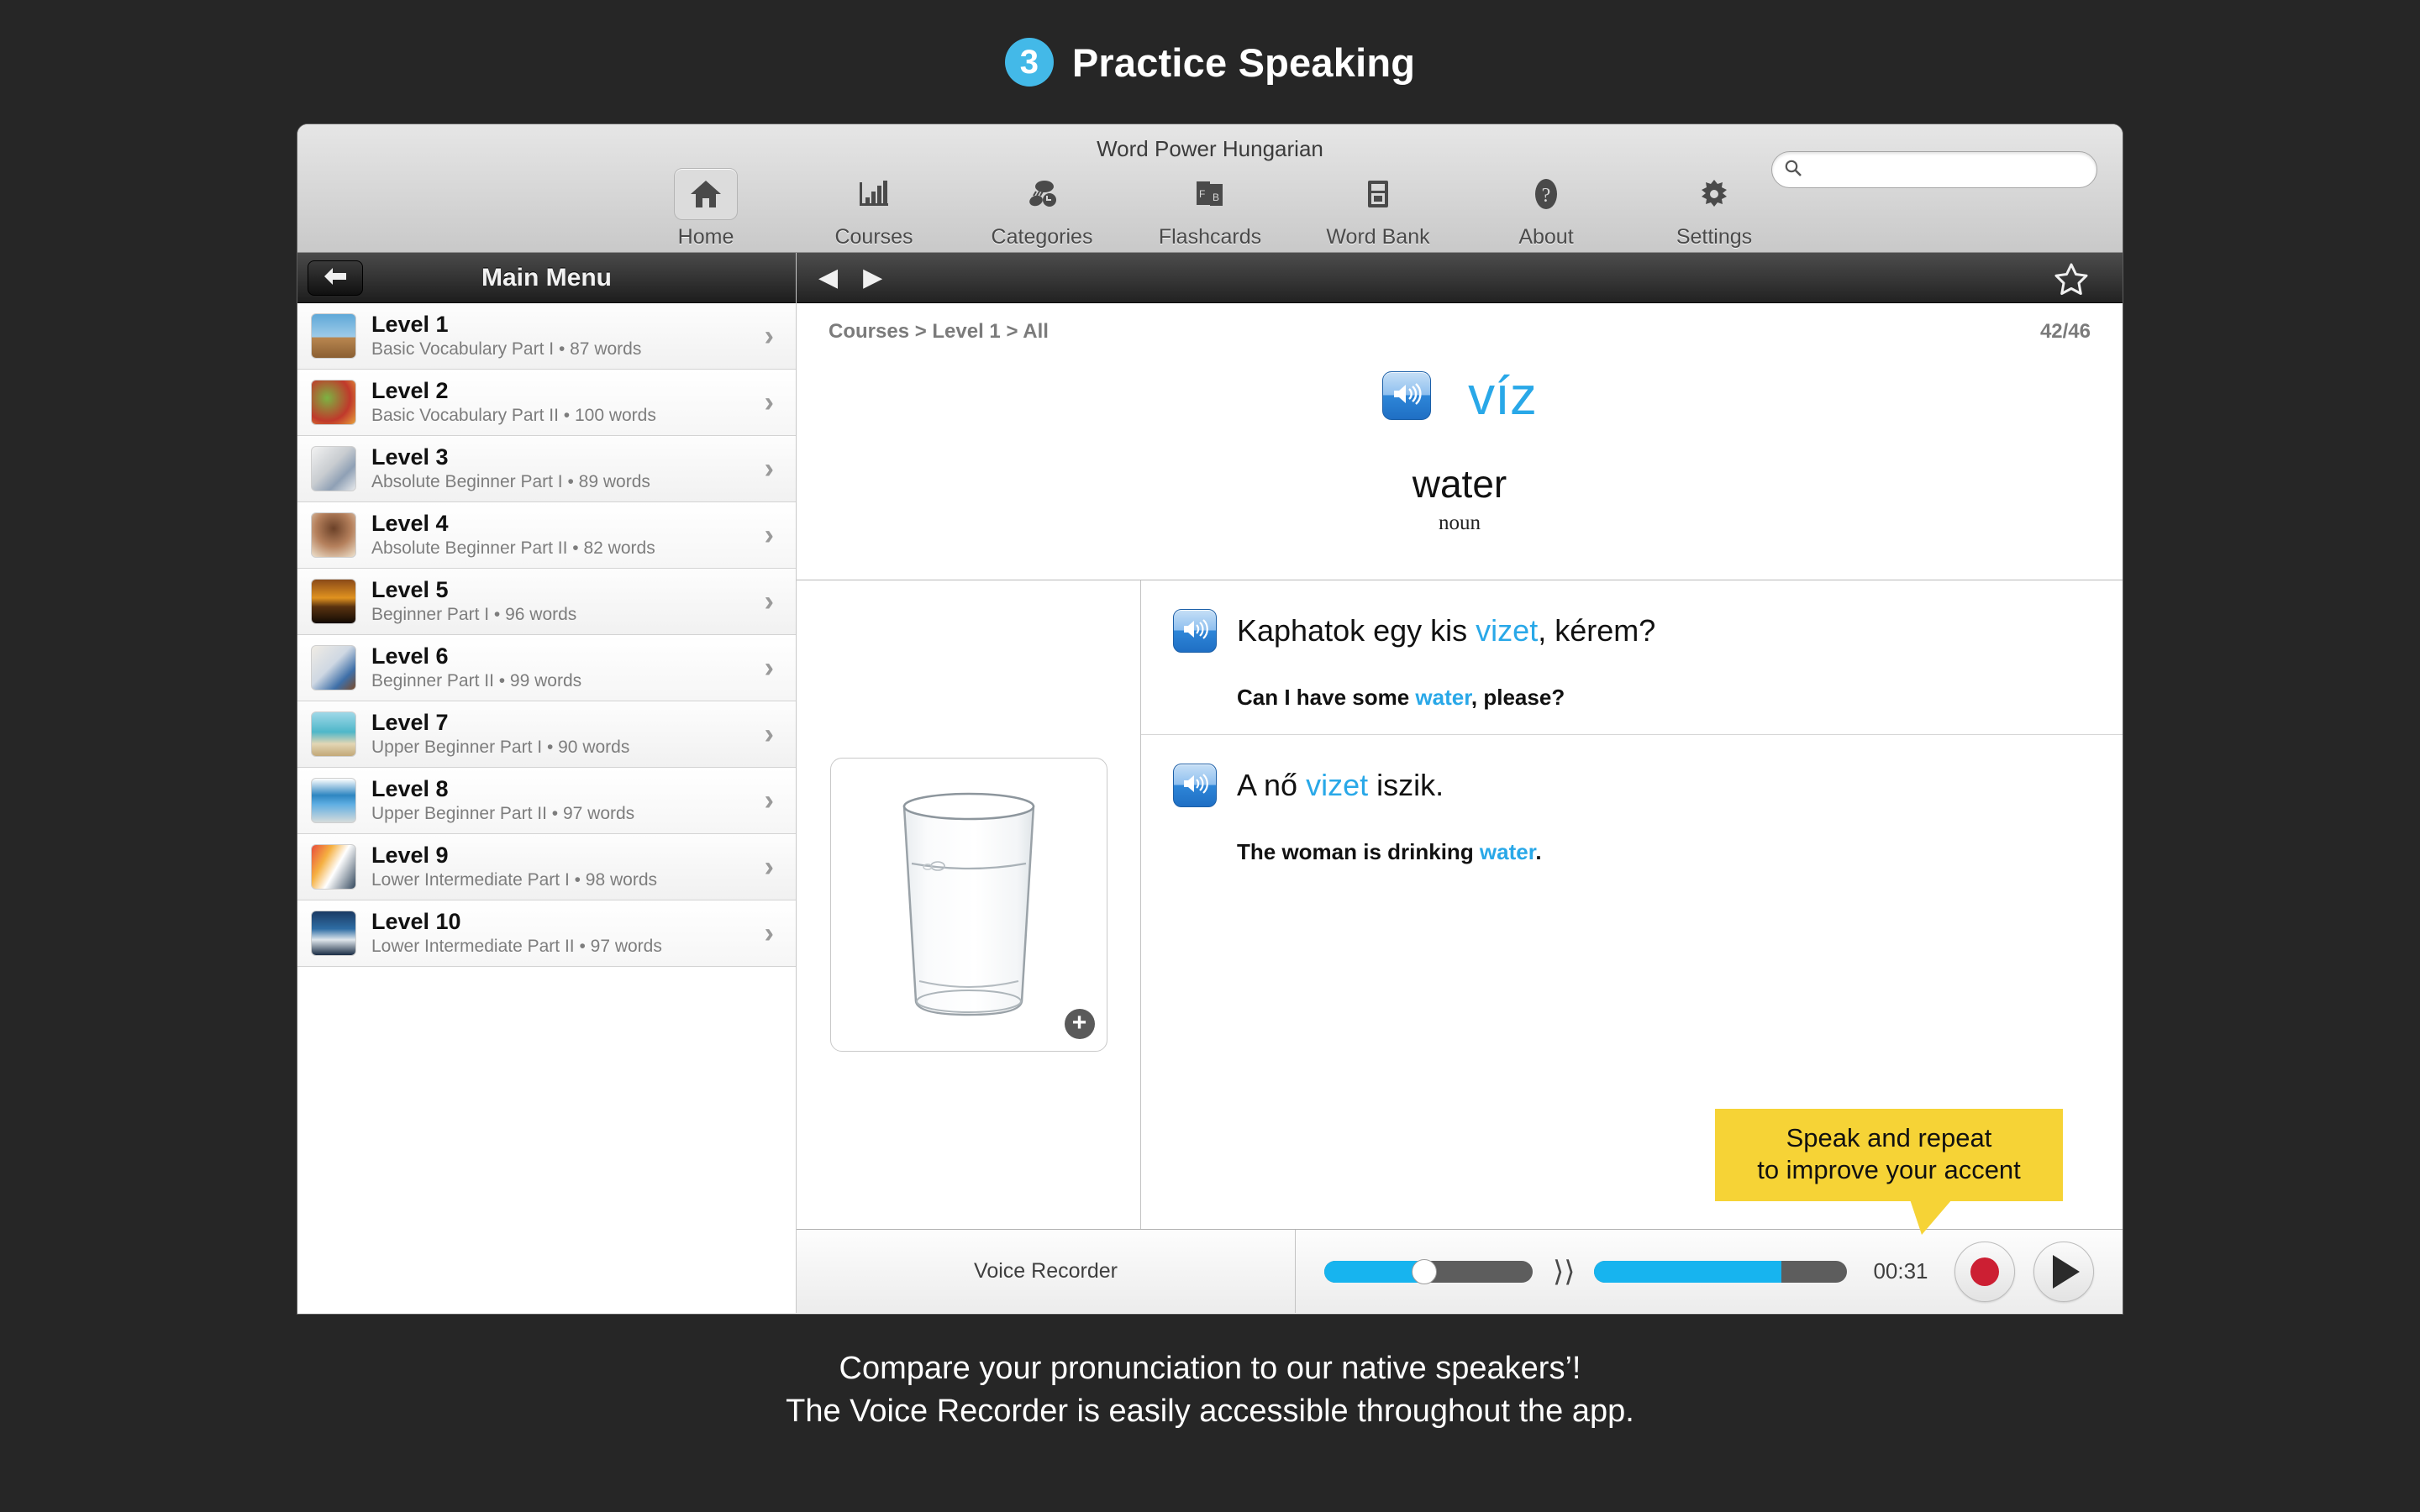 The height and width of the screenshot is (1512, 2420). Describe the element at coordinates (546, 277) in the screenshot. I see `sidebar-title: Main Menu` at that location.